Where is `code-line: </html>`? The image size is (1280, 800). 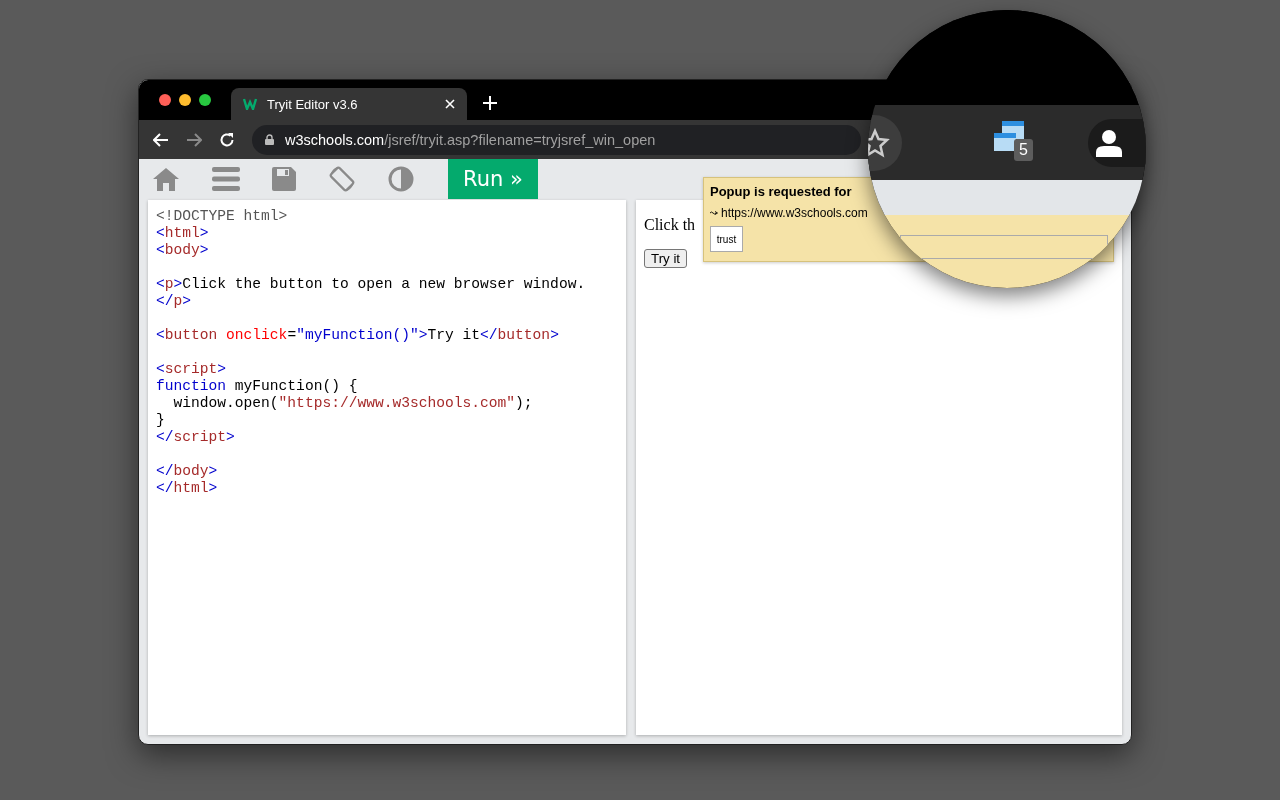 code-line: </html> is located at coordinates (187, 488).